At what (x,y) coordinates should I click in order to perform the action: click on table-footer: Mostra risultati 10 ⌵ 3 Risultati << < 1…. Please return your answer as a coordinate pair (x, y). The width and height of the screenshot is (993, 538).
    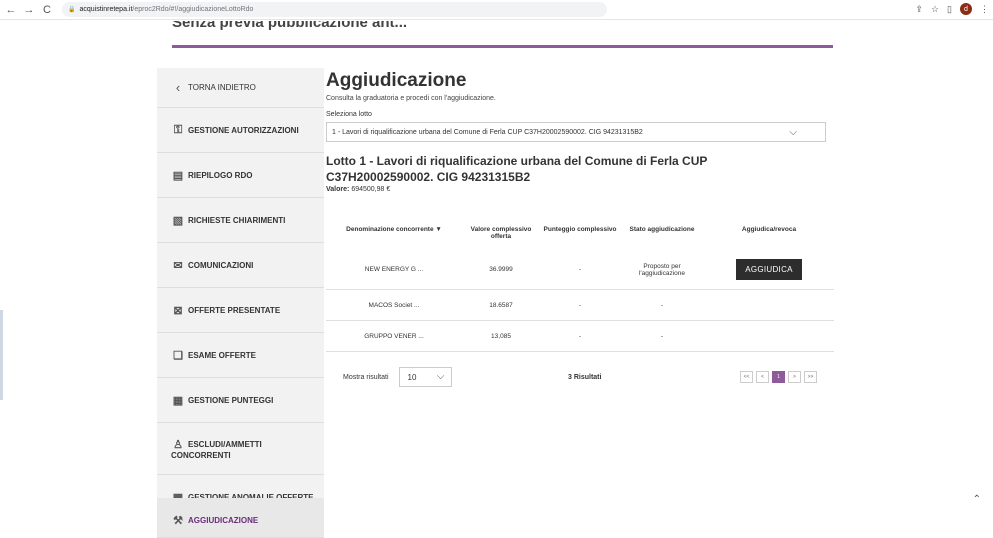
    Looking at the image, I should click on (588, 377).